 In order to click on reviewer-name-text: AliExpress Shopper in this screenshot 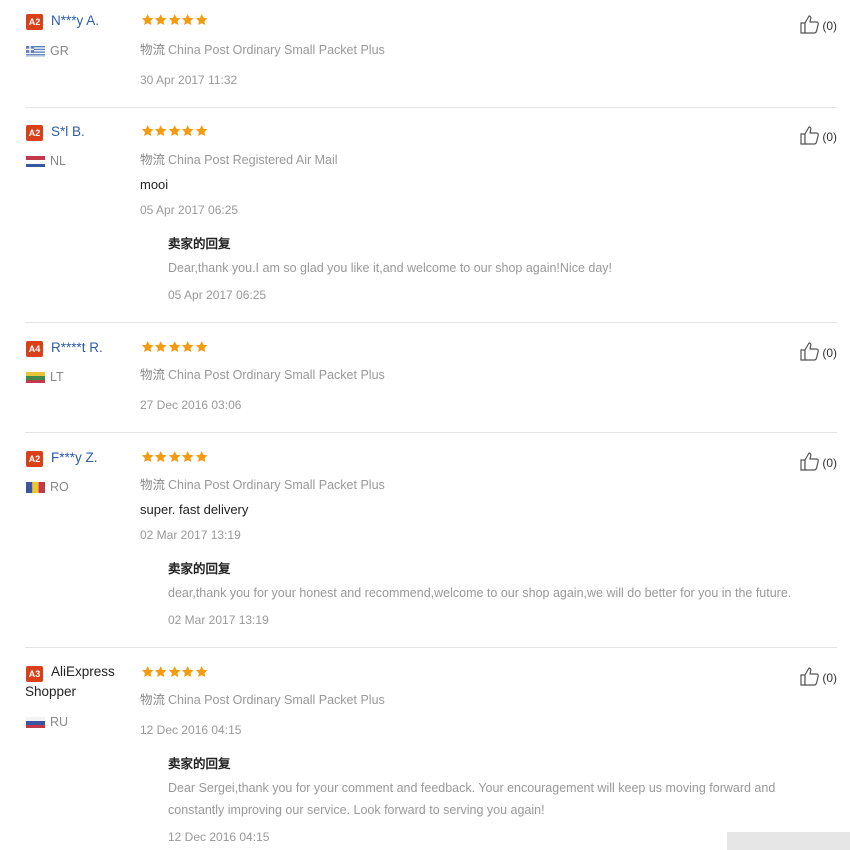, I will do `click(70, 681)`.